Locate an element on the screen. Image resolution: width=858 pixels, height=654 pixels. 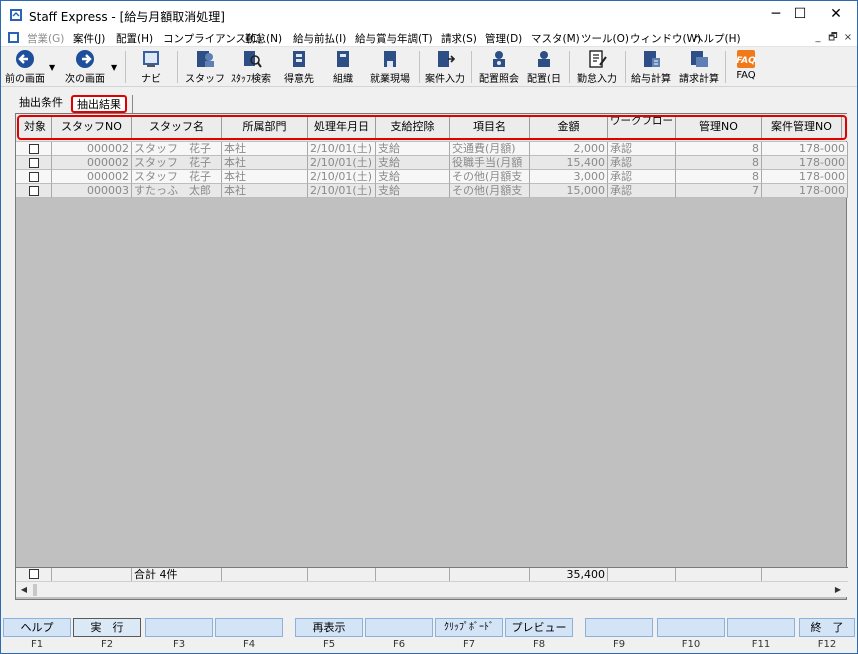
col-header-item: 項目名 is located at coordinates (490, 127).